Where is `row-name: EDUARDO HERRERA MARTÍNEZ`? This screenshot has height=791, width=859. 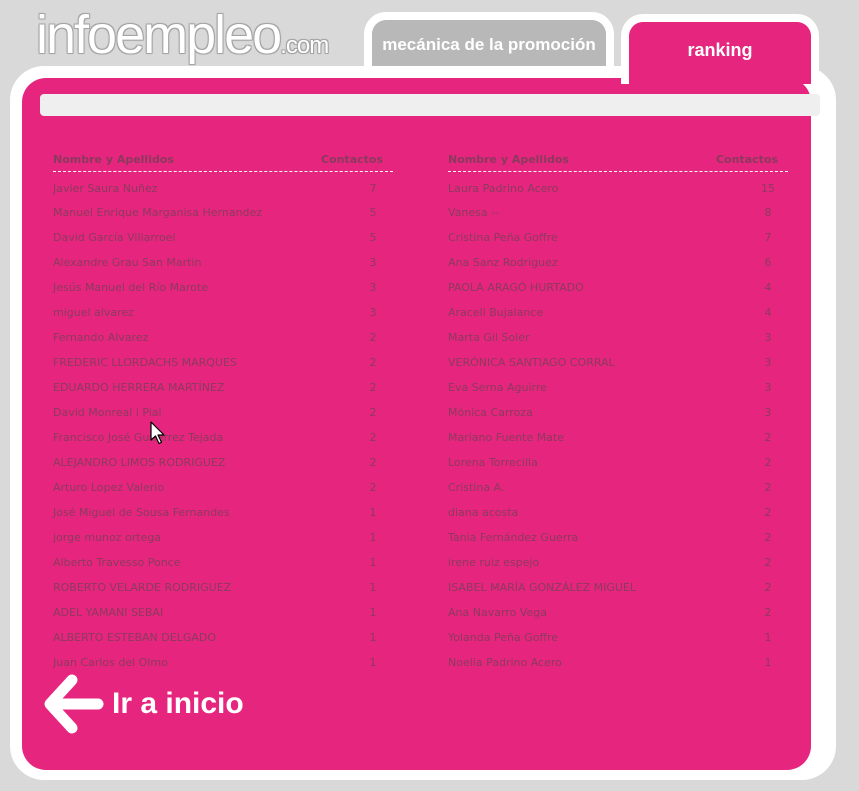
row-name: EDUARDO HERRERA MARTÍNEZ is located at coordinates (139, 387).